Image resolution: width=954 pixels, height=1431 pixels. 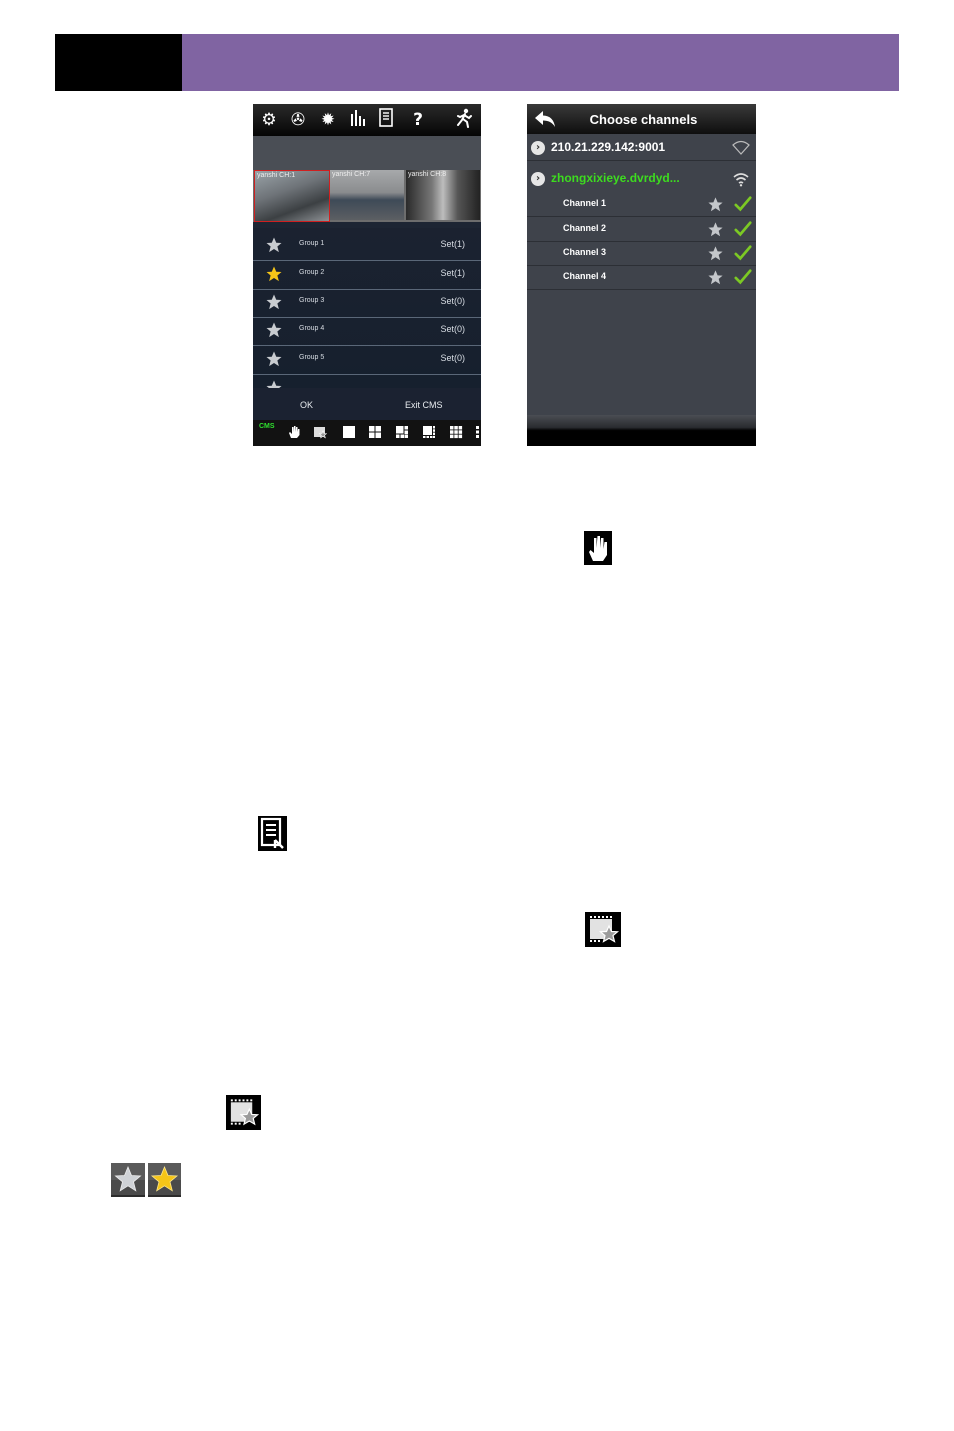 I want to click on help-icon: ?, so click(x=418, y=120).